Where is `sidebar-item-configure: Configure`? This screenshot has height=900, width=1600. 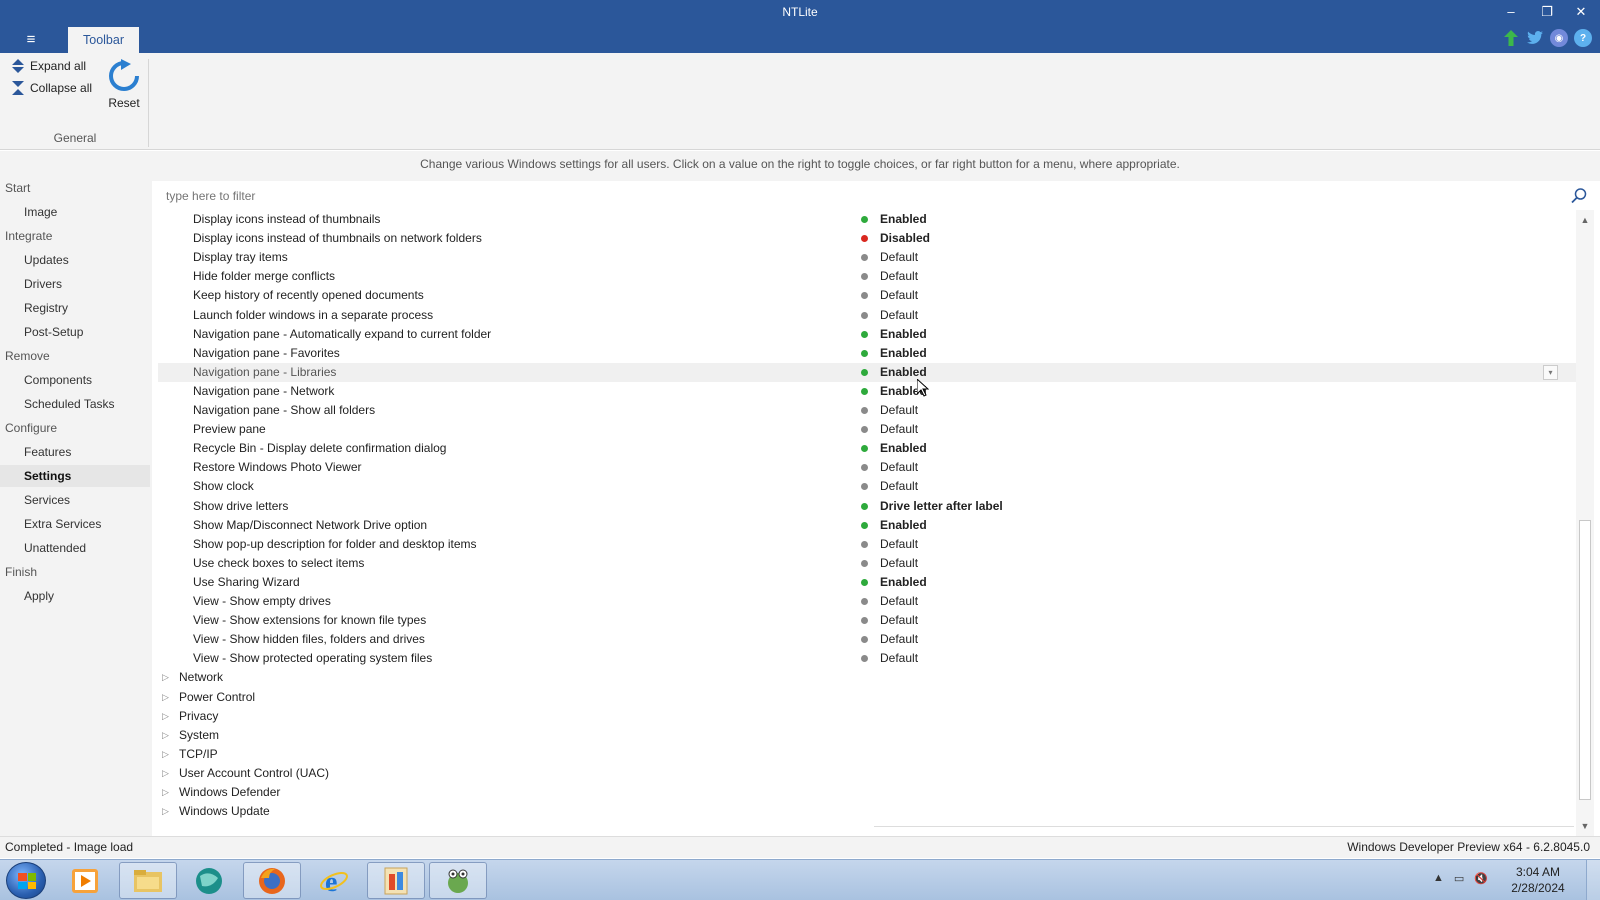
sidebar-item-configure: Configure is located at coordinates (75, 428).